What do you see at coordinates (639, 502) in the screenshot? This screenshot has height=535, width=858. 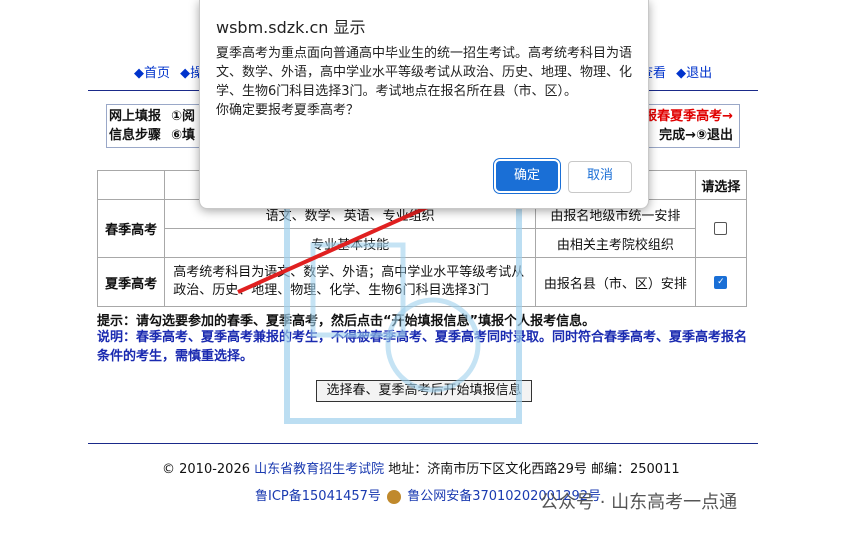 I see `wechat-watermark: 公众号 · 山东高考一点通` at bounding box center [639, 502].